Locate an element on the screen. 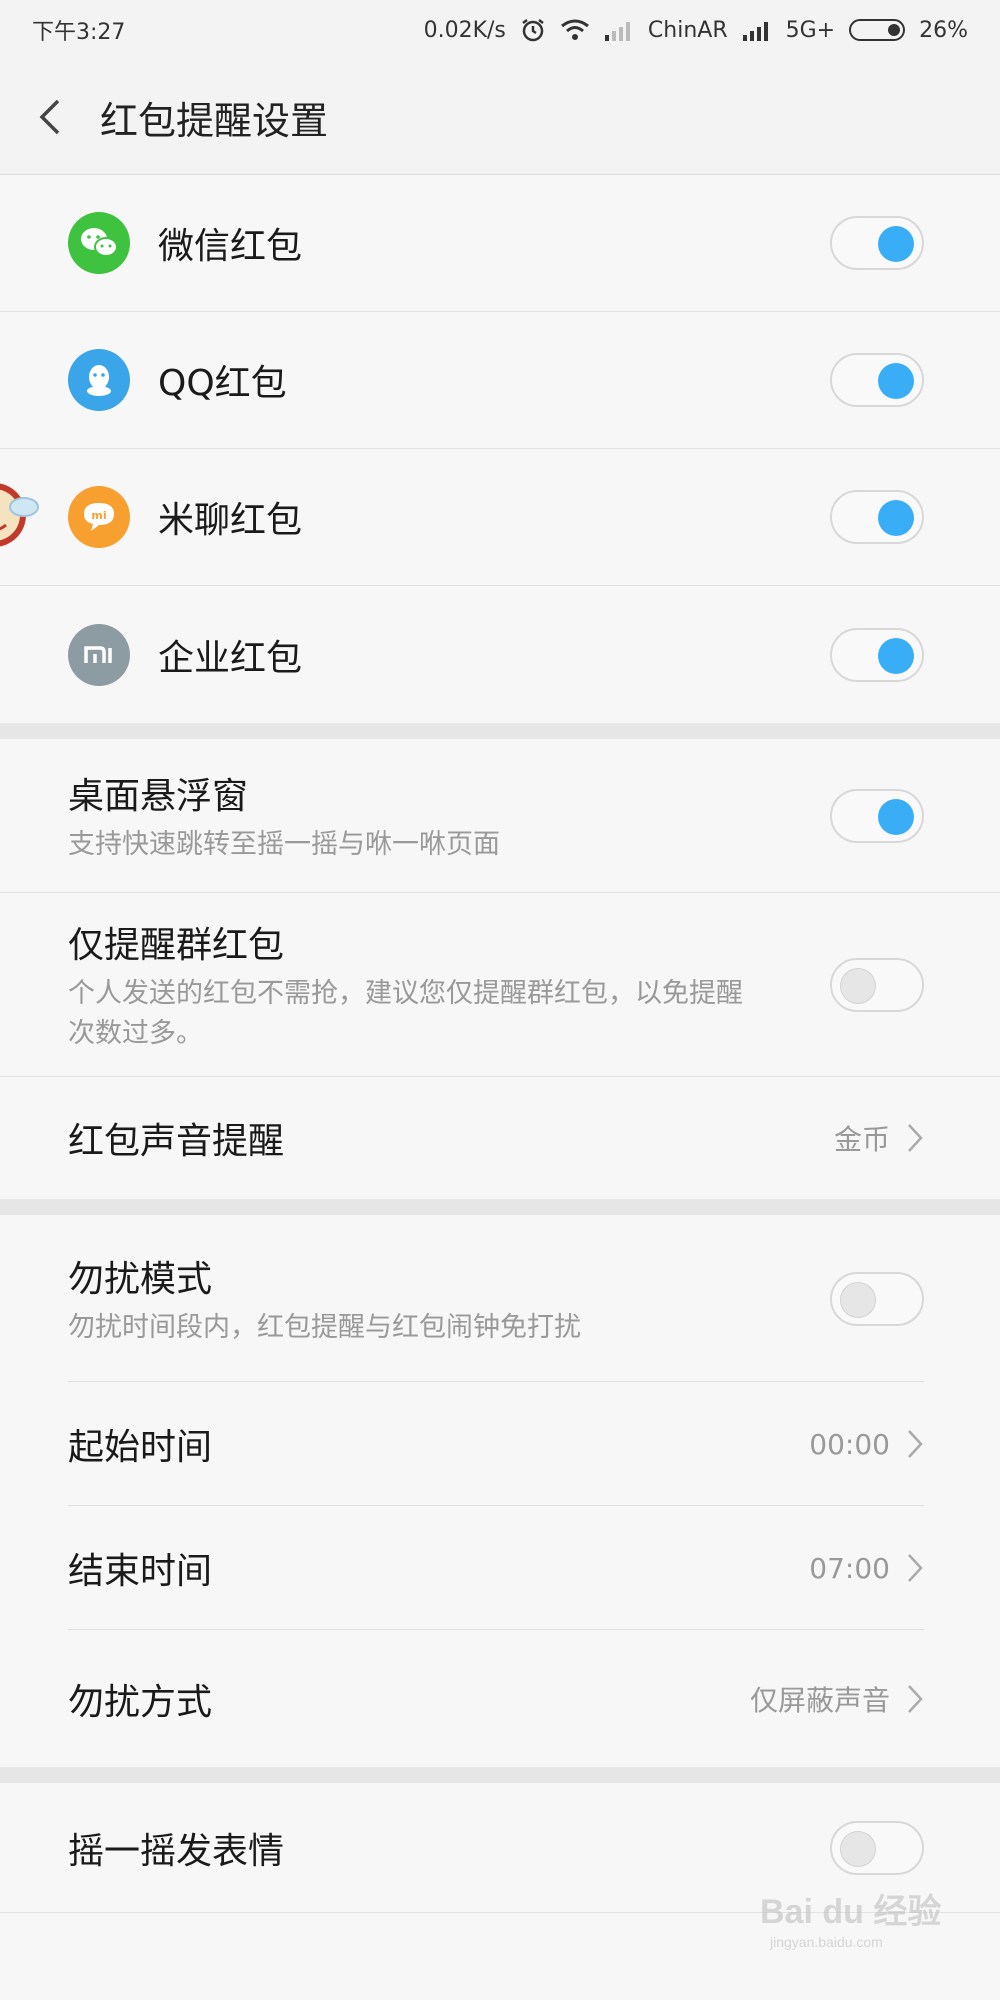  list-item-miliao: mi 米聊红包 is located at coordinates (500, 517).